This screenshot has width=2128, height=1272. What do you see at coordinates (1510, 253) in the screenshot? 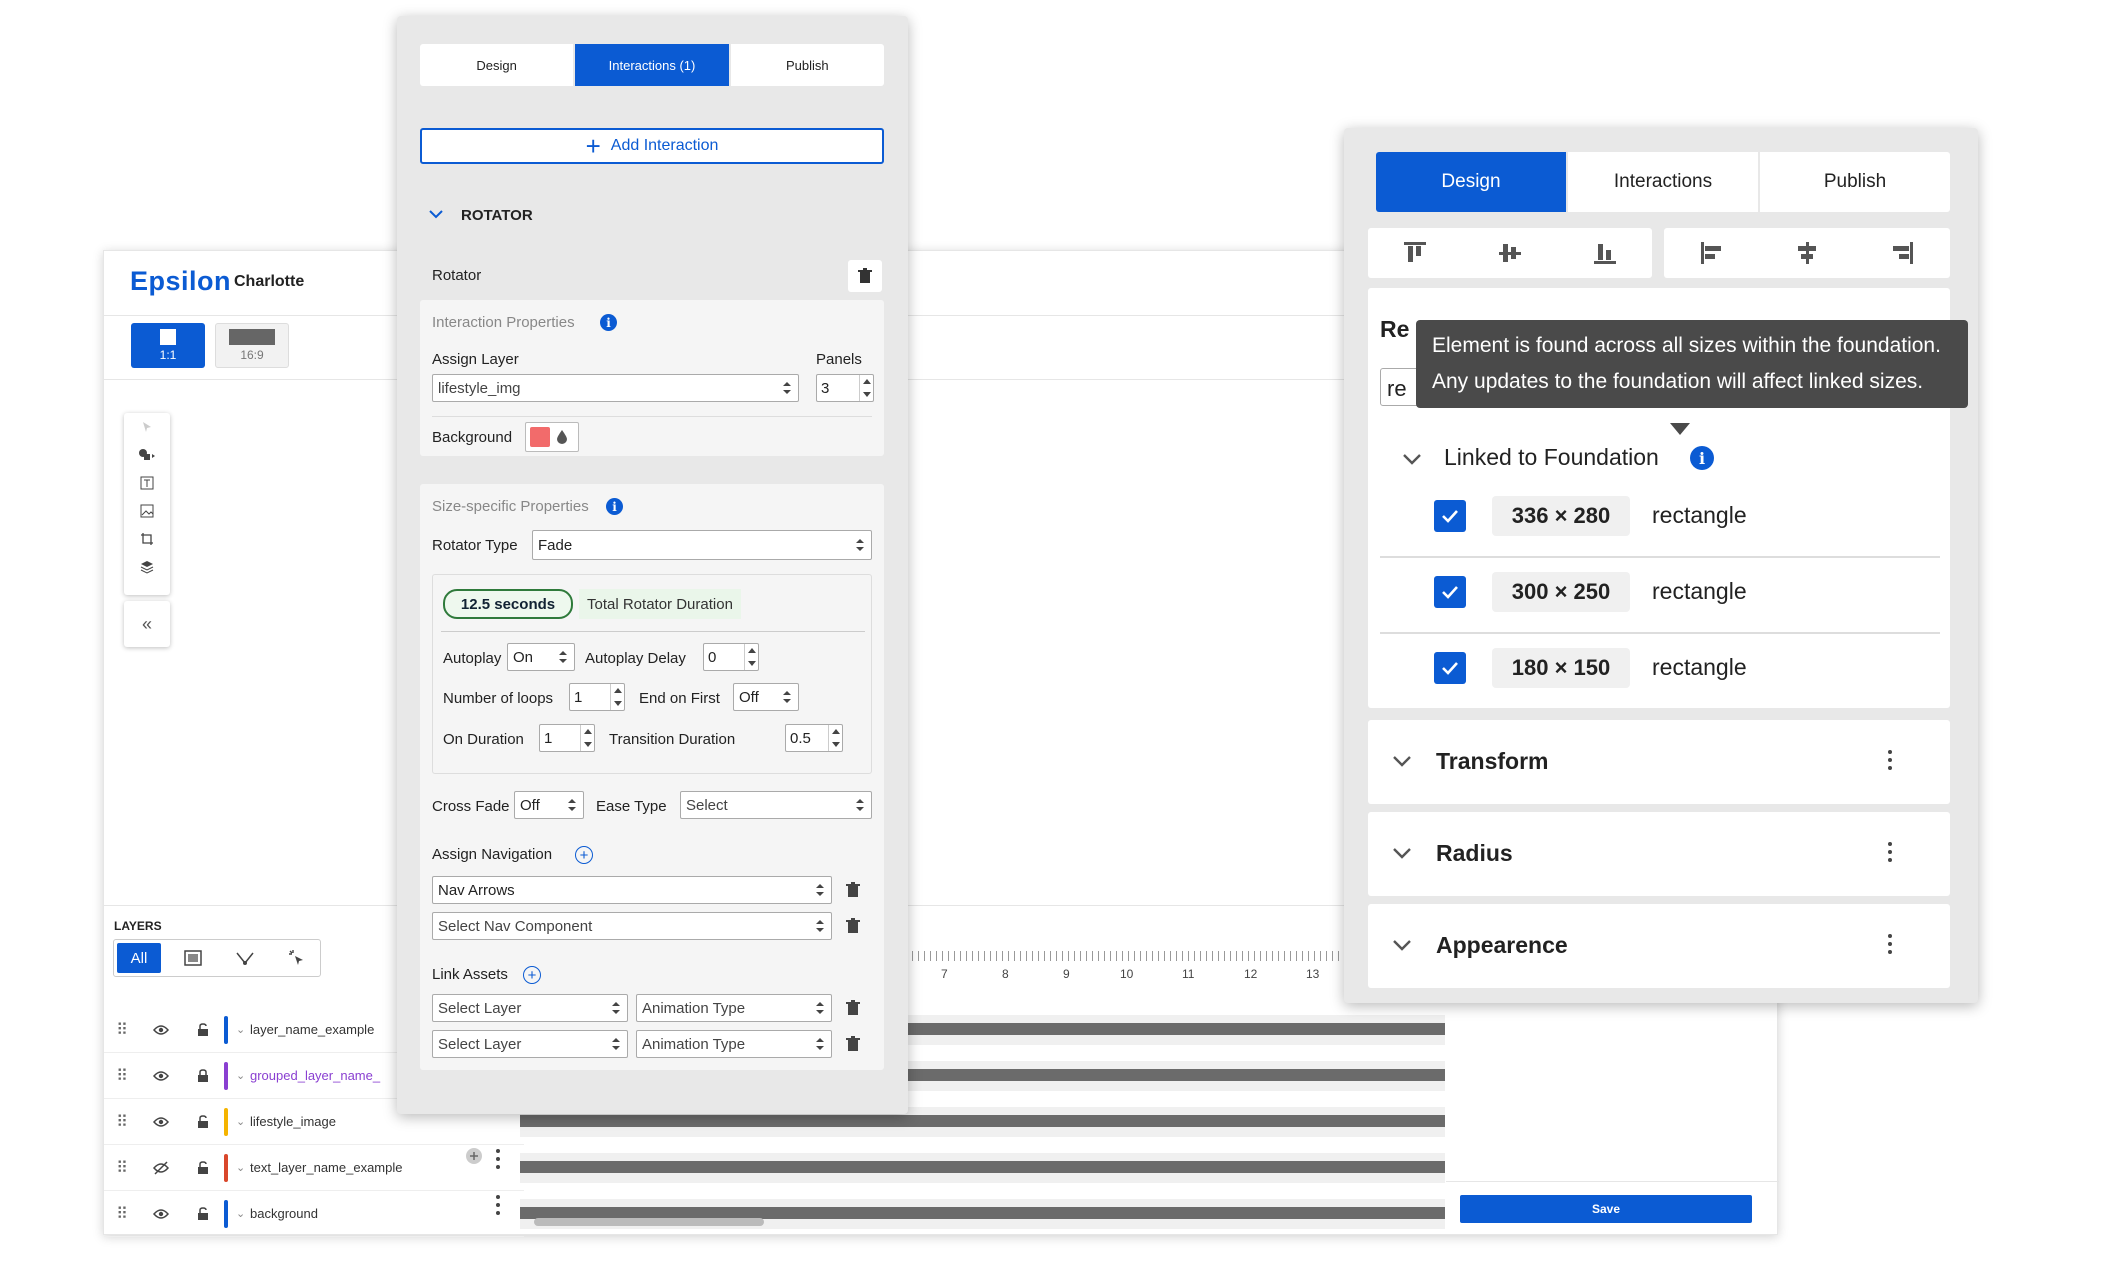
I see `align-middle-icon` at bounding box center [1510, 253].